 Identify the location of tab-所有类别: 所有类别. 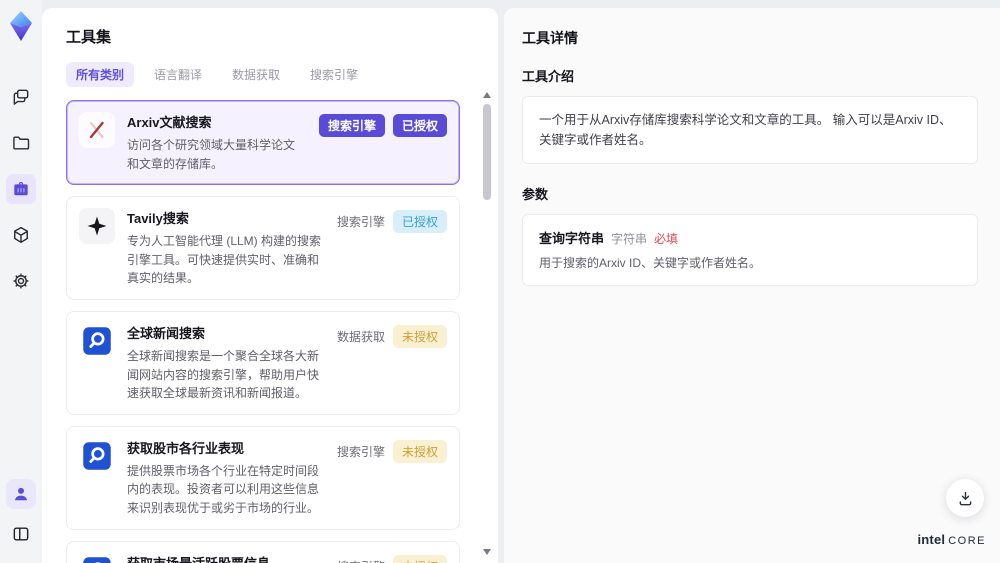
(100, 74).